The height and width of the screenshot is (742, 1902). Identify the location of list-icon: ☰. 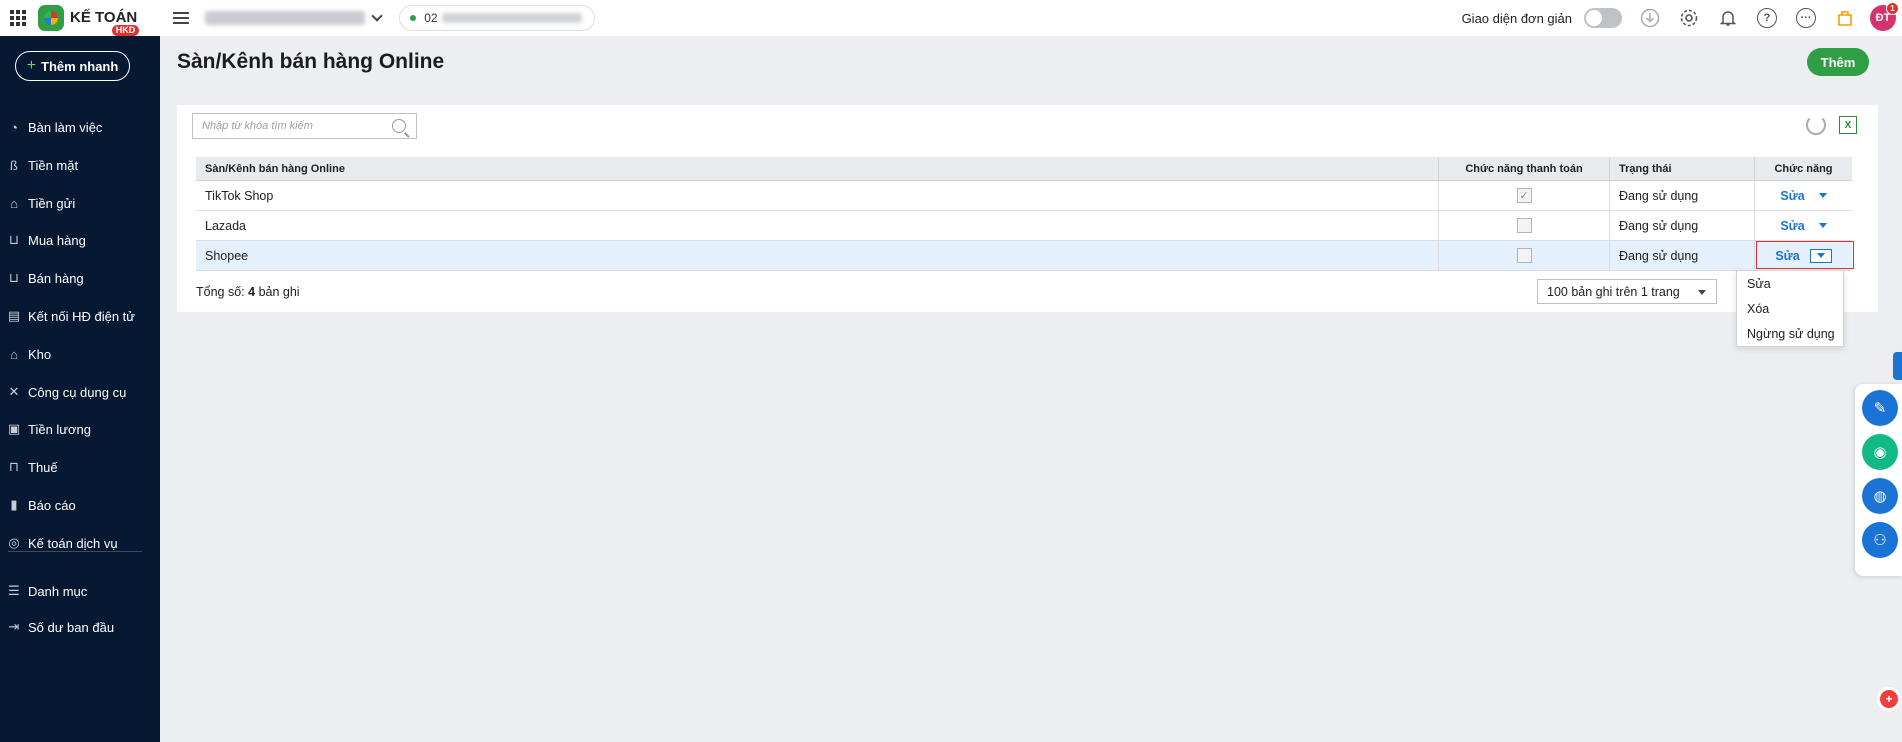
(14, 590).